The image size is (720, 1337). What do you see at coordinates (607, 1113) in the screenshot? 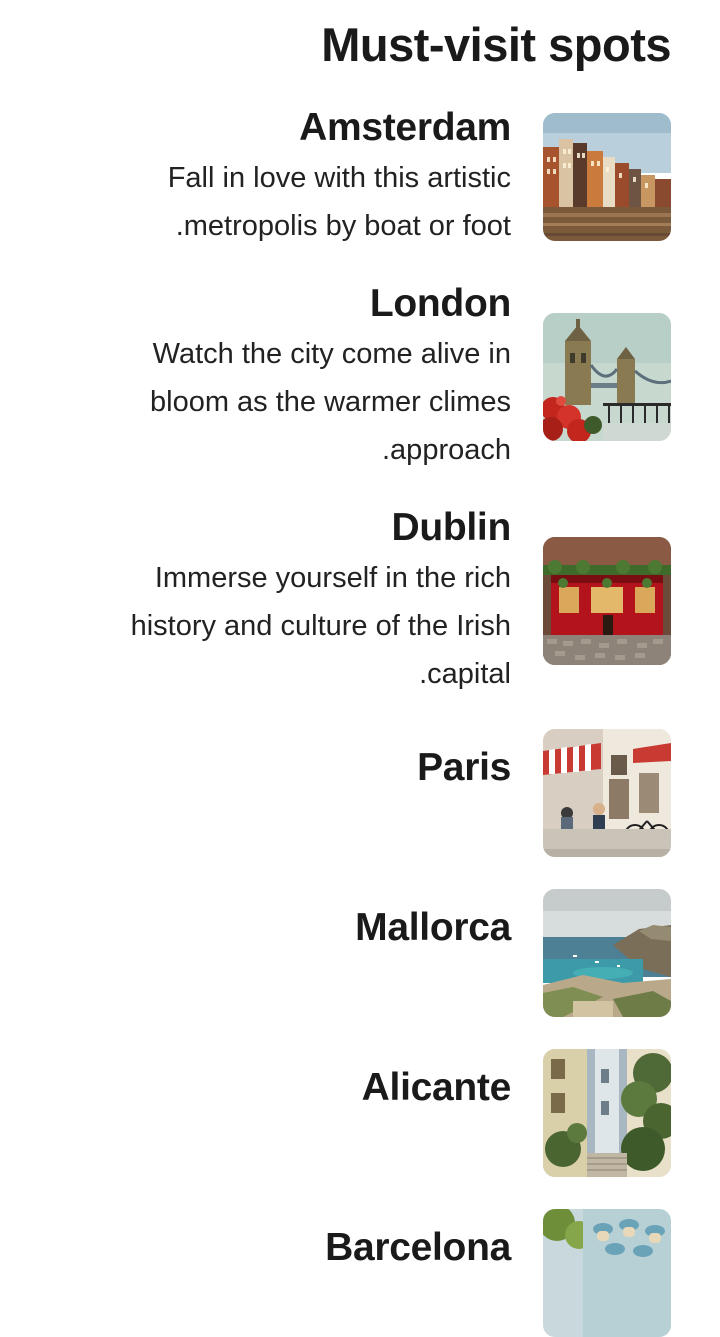
I see `alicante-photo` at bounding box center [607, 1113].